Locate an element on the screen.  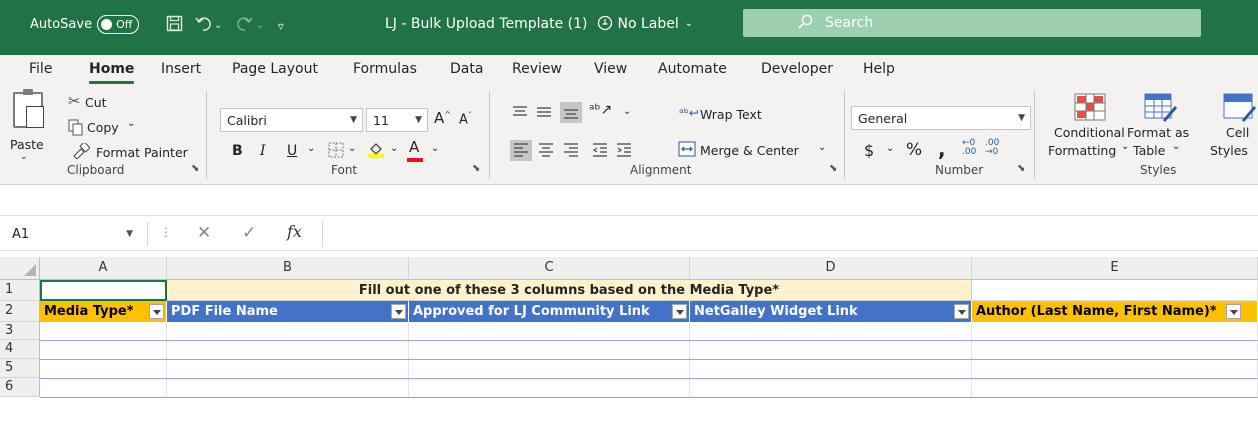
tab-insert: Insert is located at coordinates (181, 69).